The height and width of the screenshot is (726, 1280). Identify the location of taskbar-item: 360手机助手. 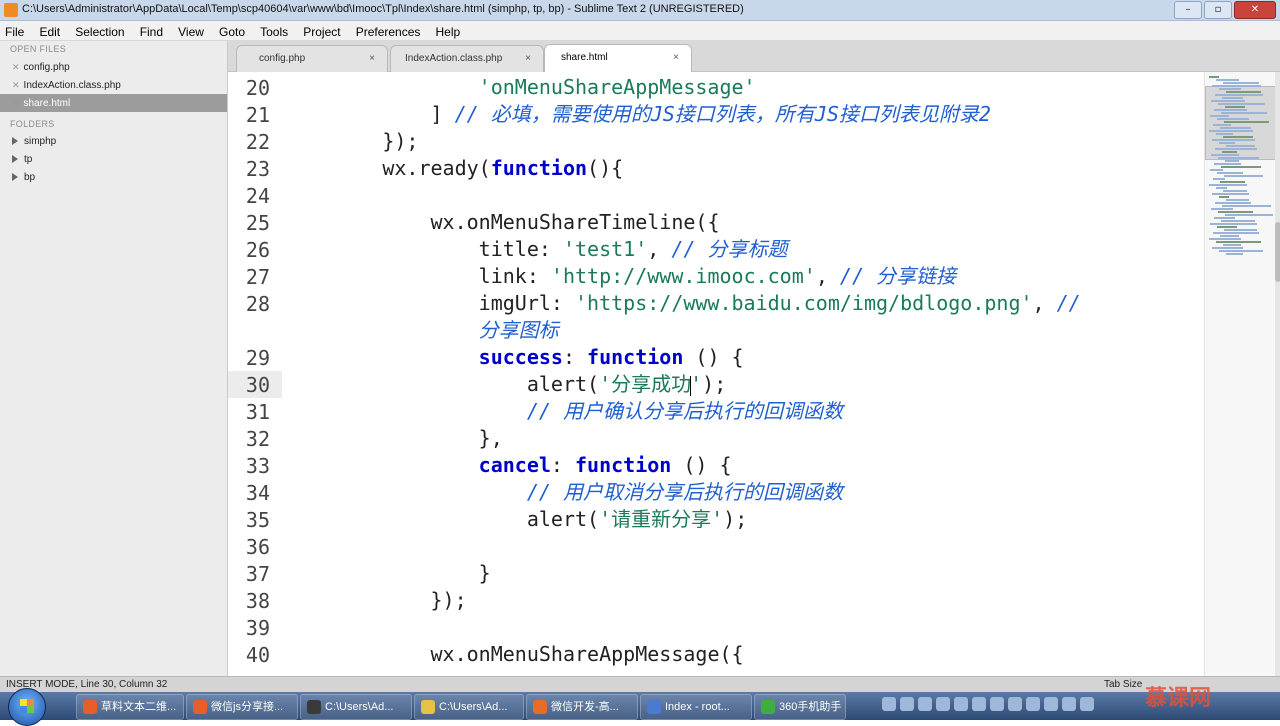
(800, 707).